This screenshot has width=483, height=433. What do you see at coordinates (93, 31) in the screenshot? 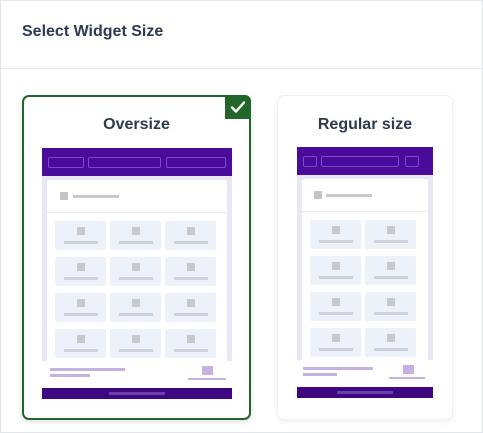
I see `dialog-title: Select Widget Size` at bounding box center [93, 31].